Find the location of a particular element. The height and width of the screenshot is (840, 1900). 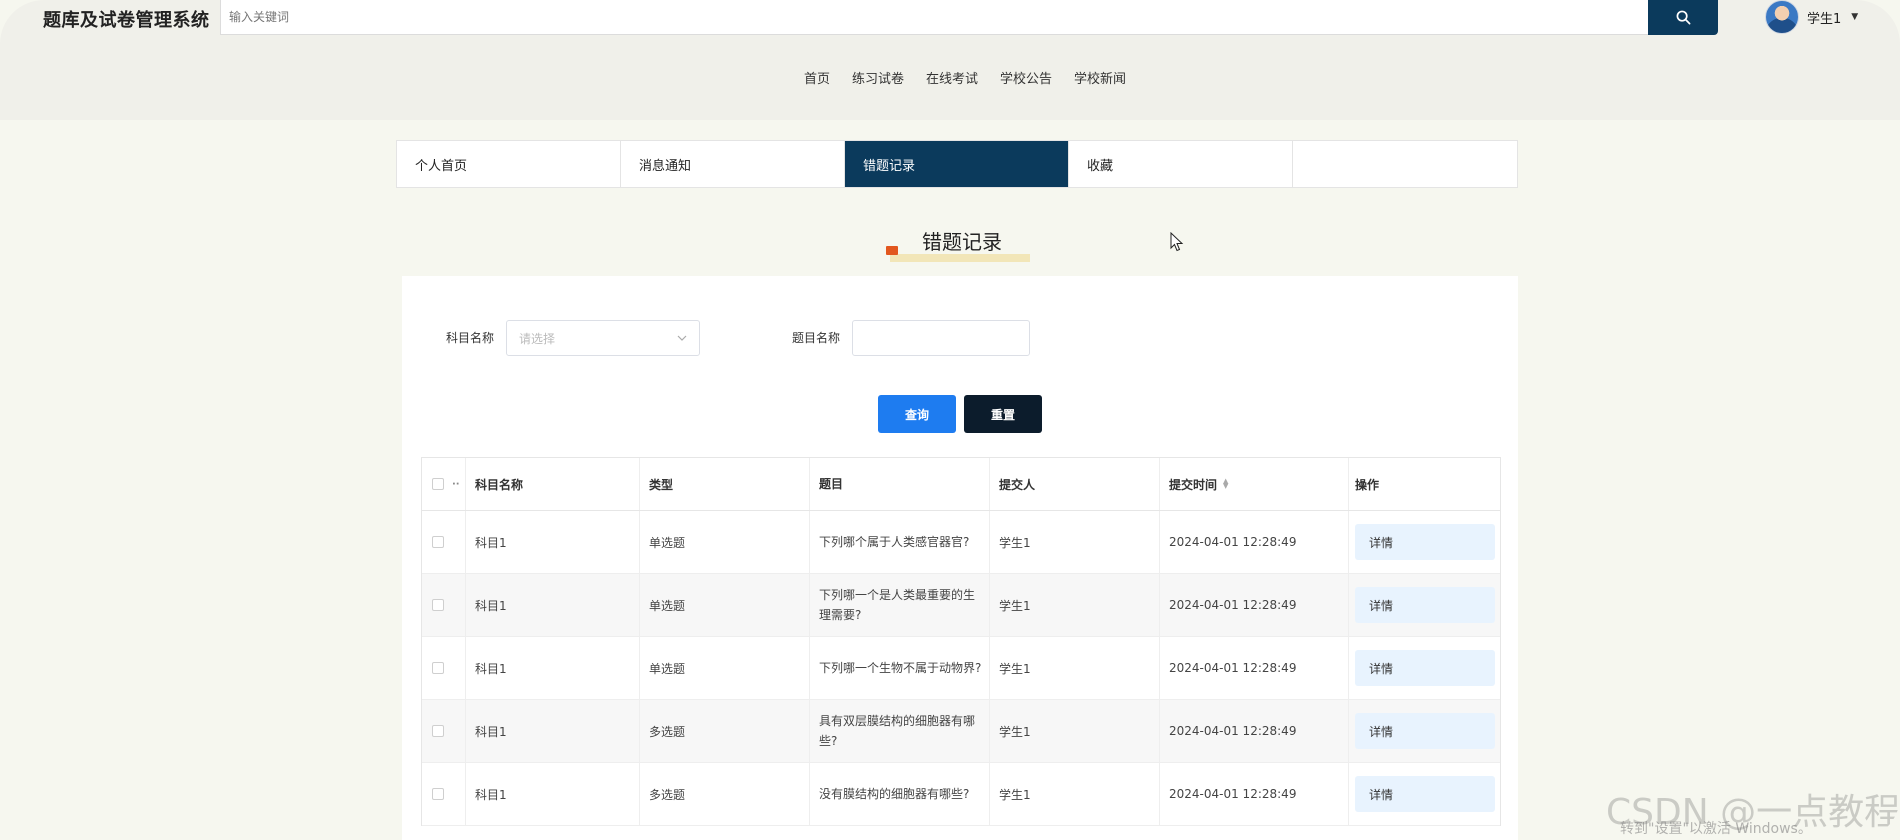

windows-activation-notice: 转到"设置"以激活 Windows。 is located at coordinates (1716, 829).